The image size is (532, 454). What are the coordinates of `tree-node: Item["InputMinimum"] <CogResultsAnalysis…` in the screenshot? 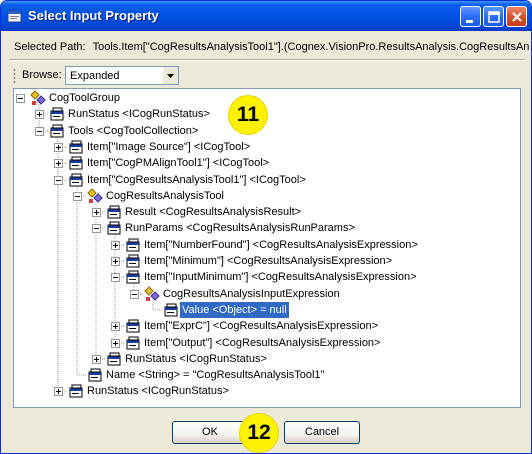 It's located at (280, 277).